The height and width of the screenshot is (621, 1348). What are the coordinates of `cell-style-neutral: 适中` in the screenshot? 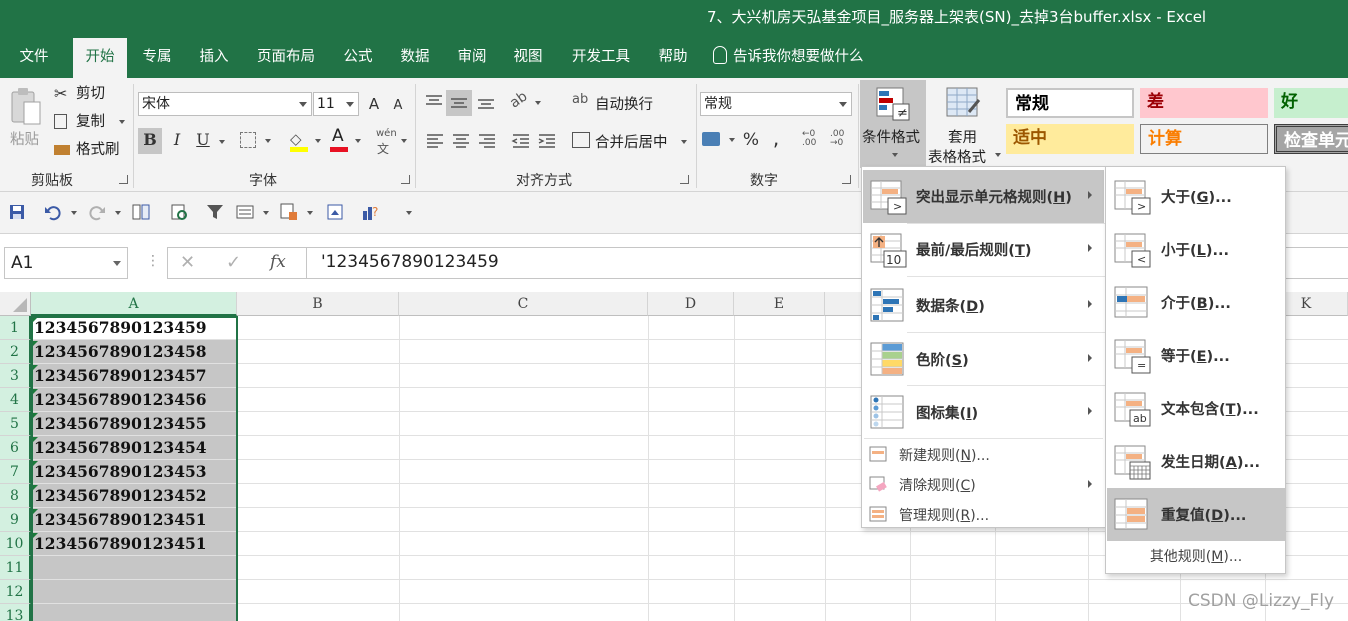 It's located at (1070, 139).